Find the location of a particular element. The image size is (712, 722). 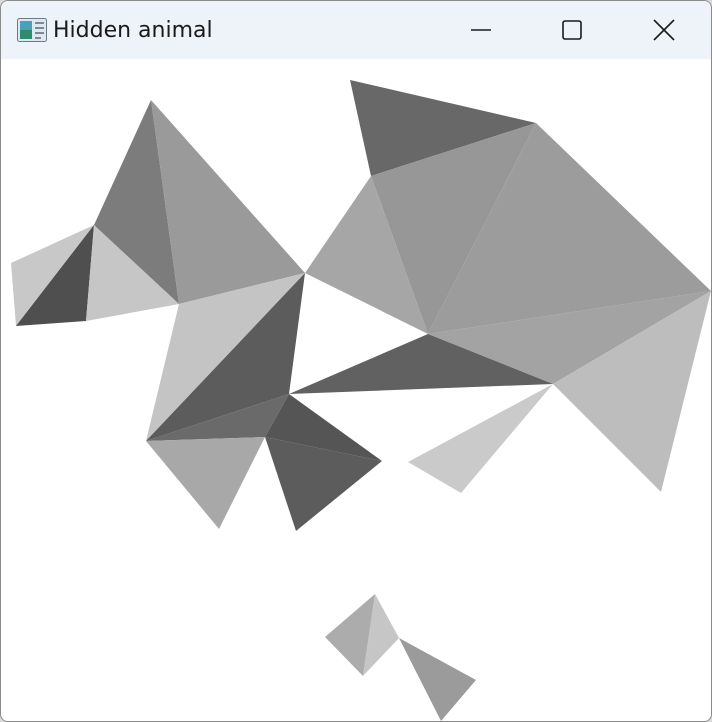

close-button is located at coordinates (664, 30).